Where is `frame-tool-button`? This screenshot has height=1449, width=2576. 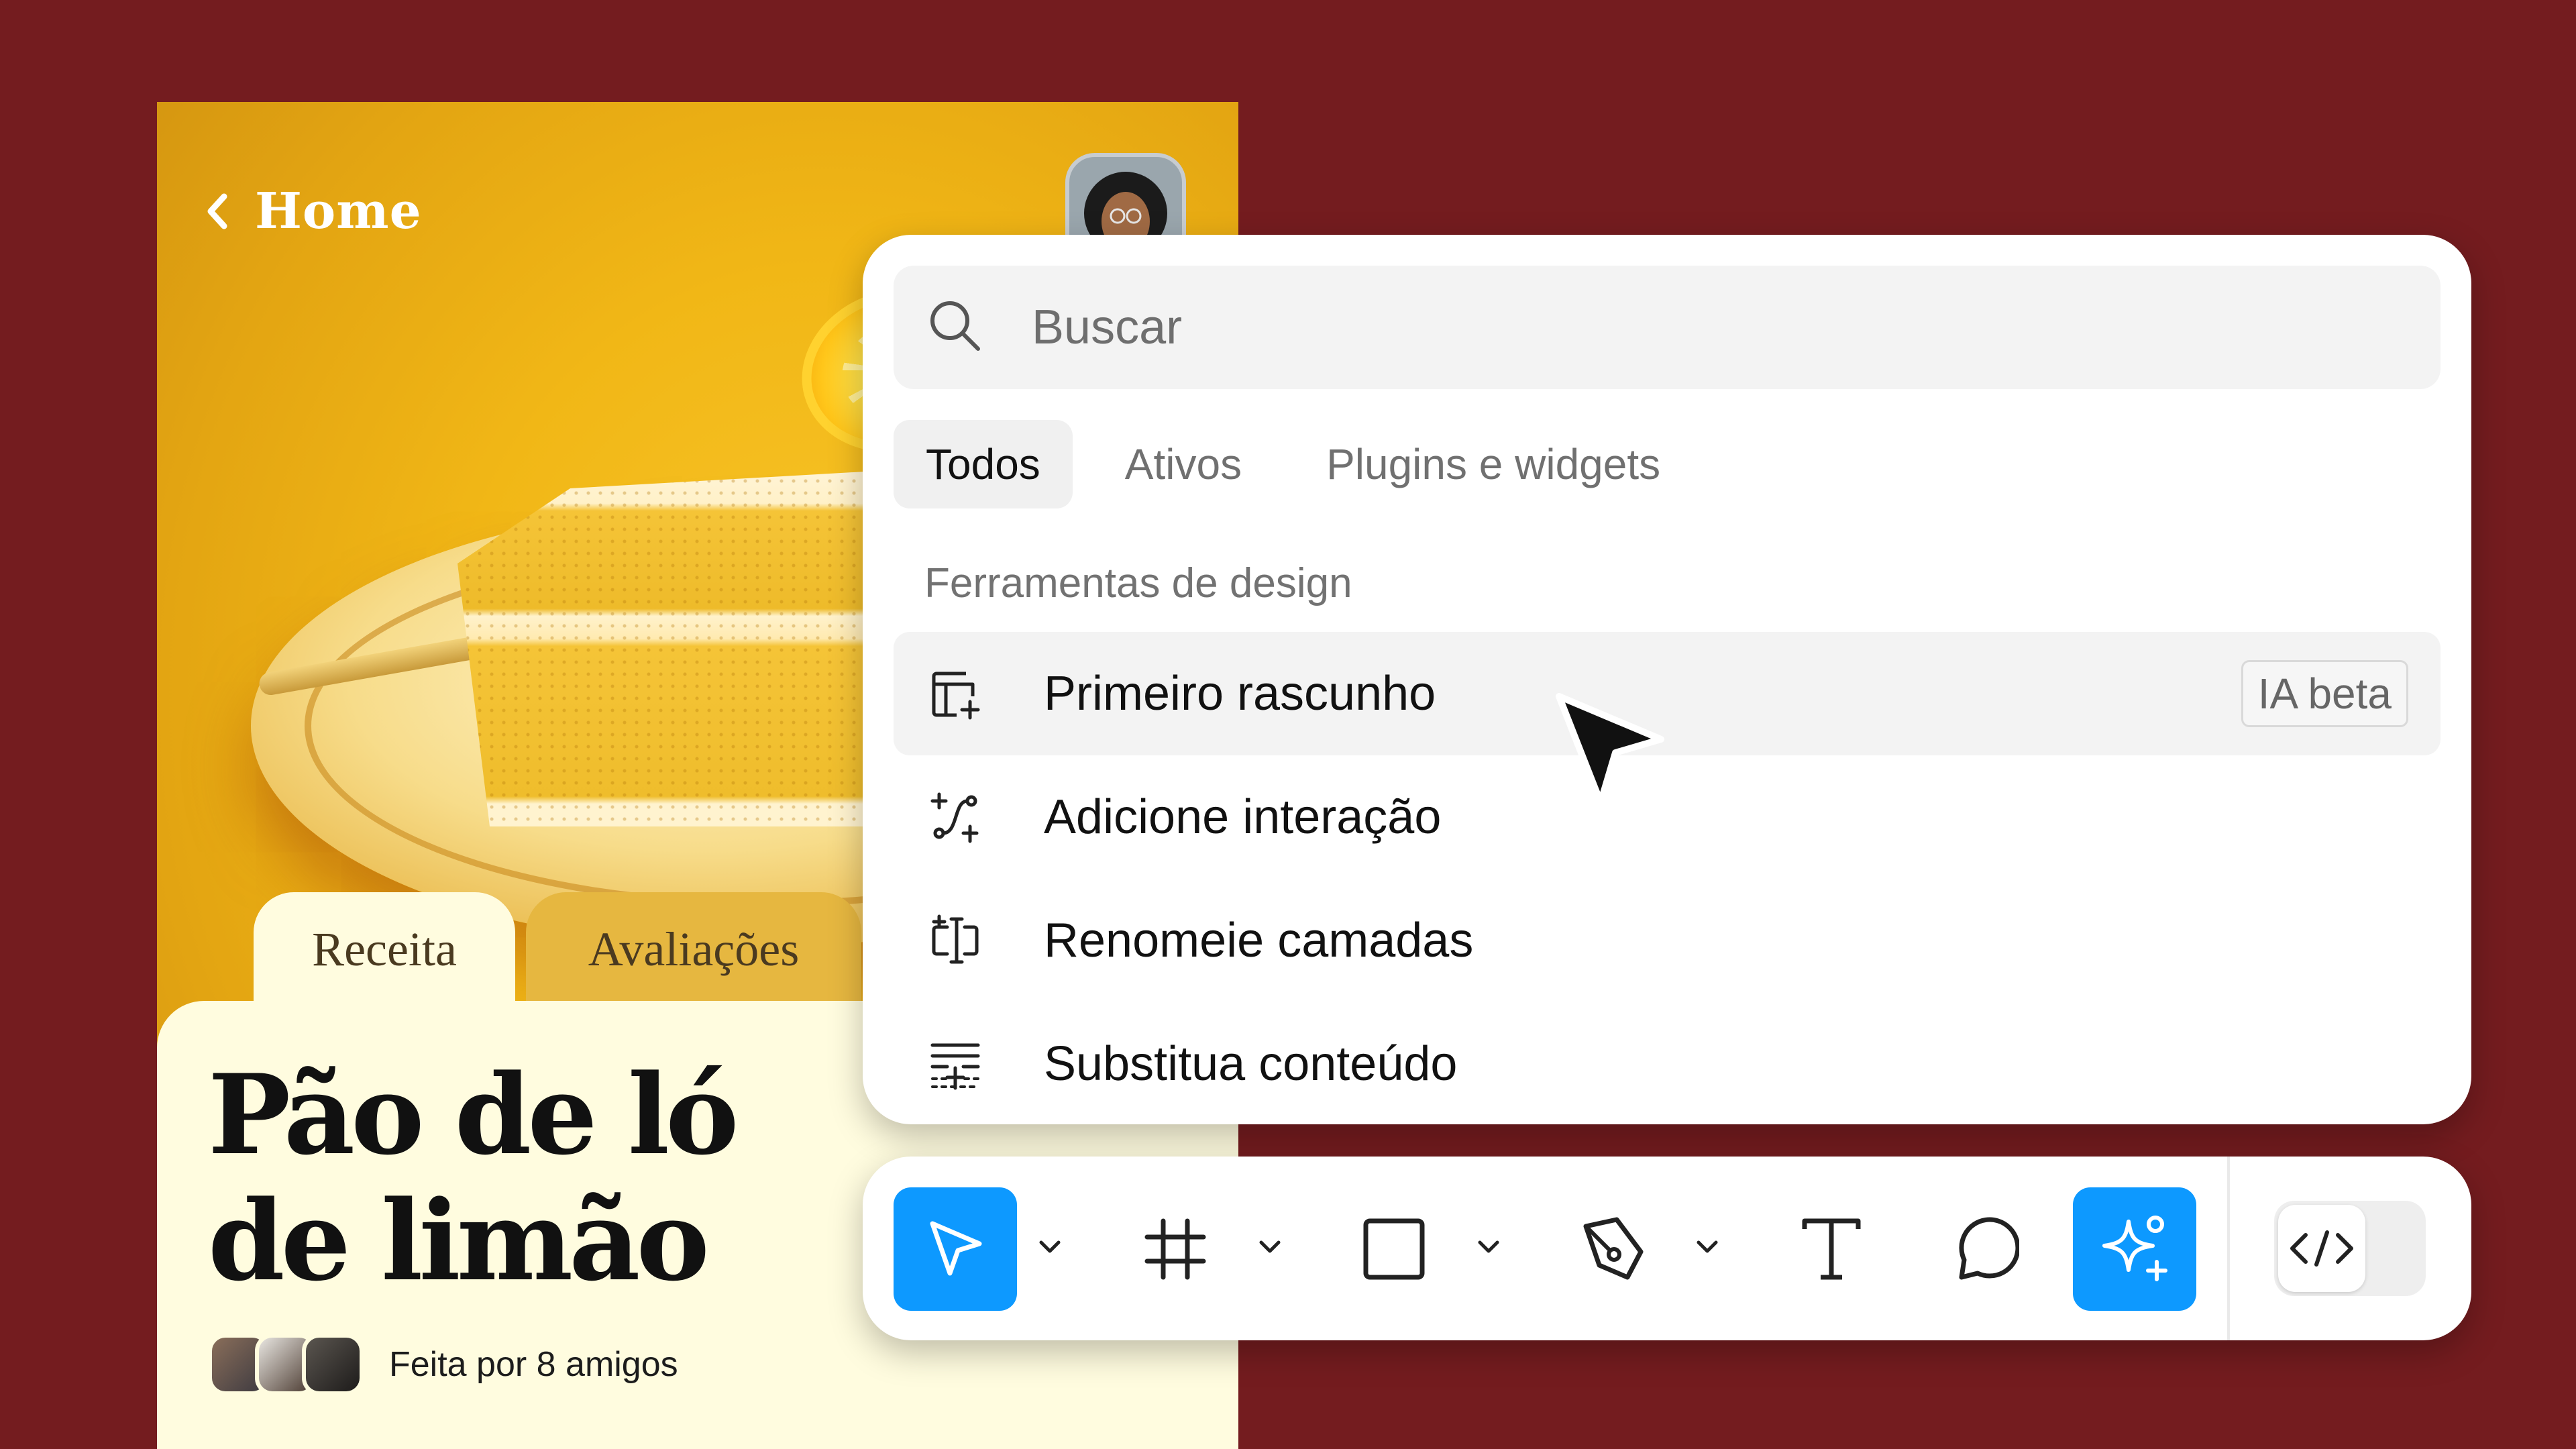
frame-tool-button is located at coordinates (1175, 1249).